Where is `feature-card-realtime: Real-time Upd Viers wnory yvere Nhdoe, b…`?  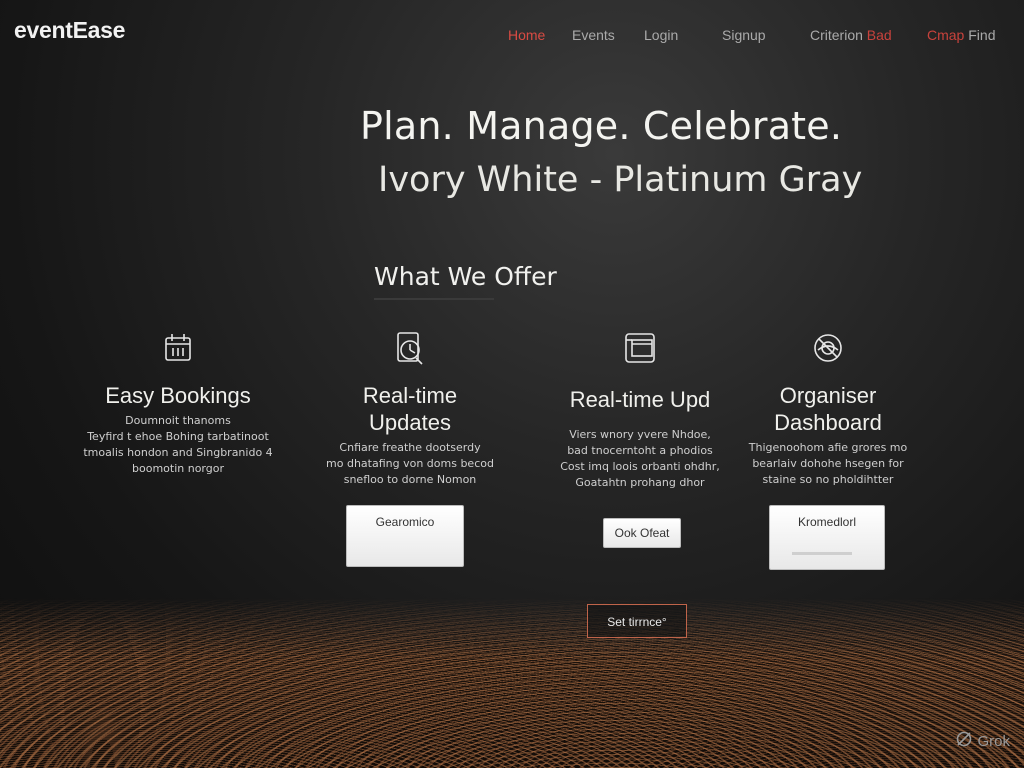
feature-card-realtime: Real-time Upd Viers wnory yvere Nhdoe, b… is located at coordinates (640, 410).